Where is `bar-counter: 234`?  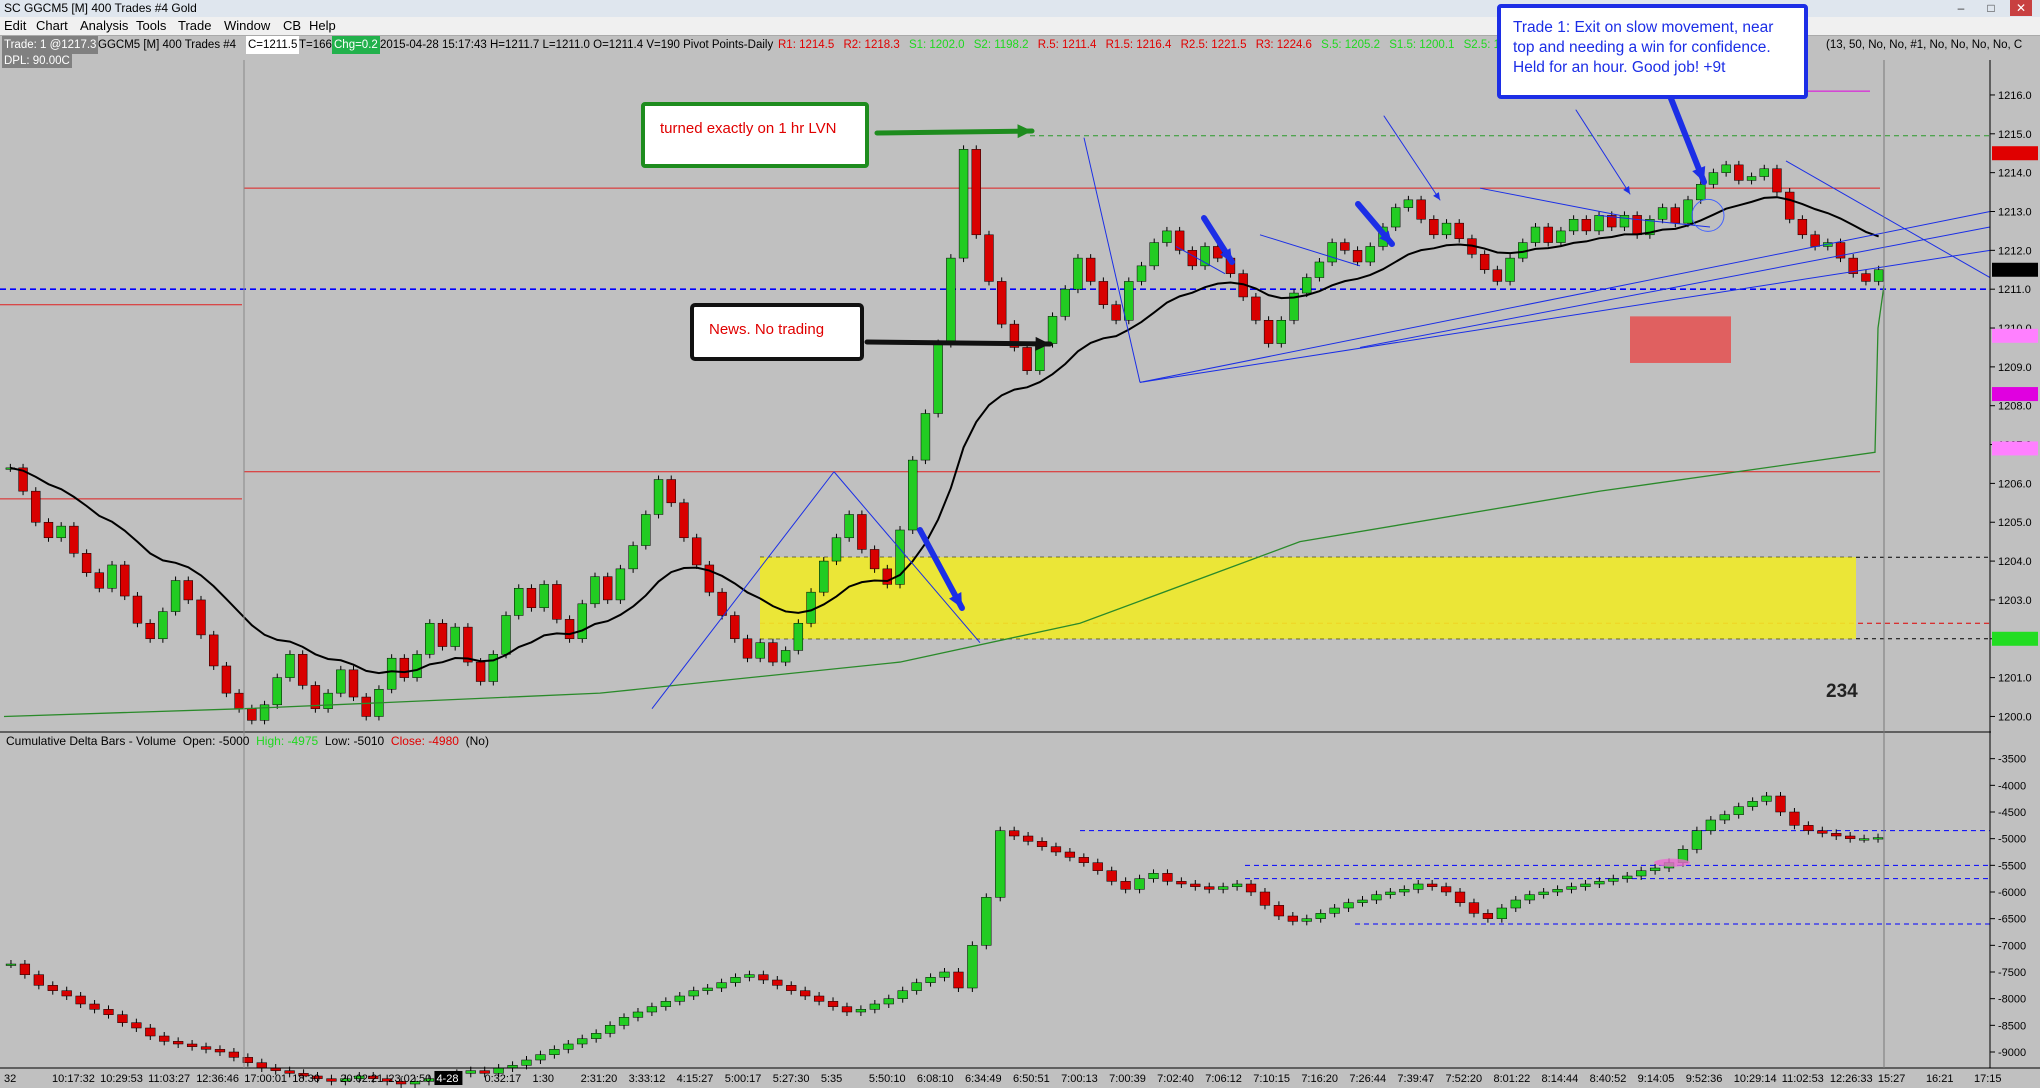
bar-counter: 234 is located at coordinates (1842, 691).